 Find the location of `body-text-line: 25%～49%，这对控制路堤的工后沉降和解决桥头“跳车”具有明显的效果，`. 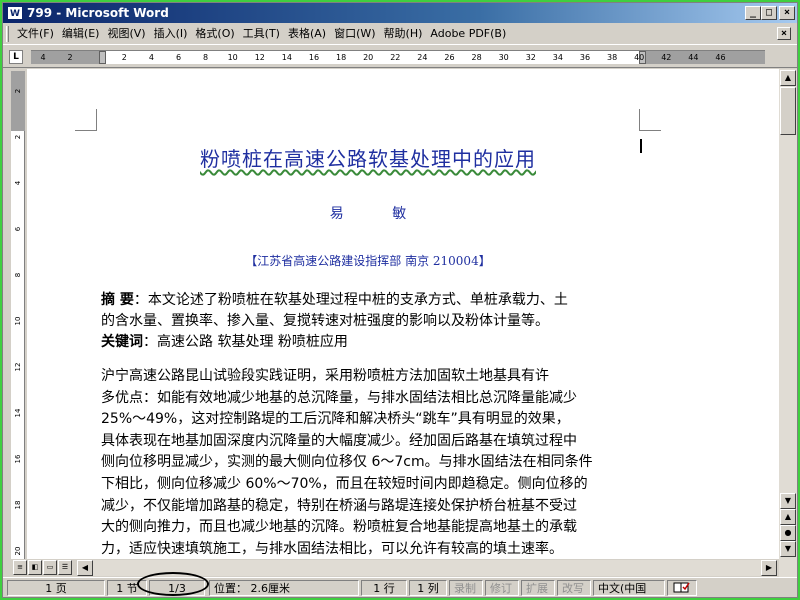

body-text-line: 25%～49%，这对控制路堤的工后沉降和解决桥头“跳车”具有明显的效果， is located at coordinates (370, 419).